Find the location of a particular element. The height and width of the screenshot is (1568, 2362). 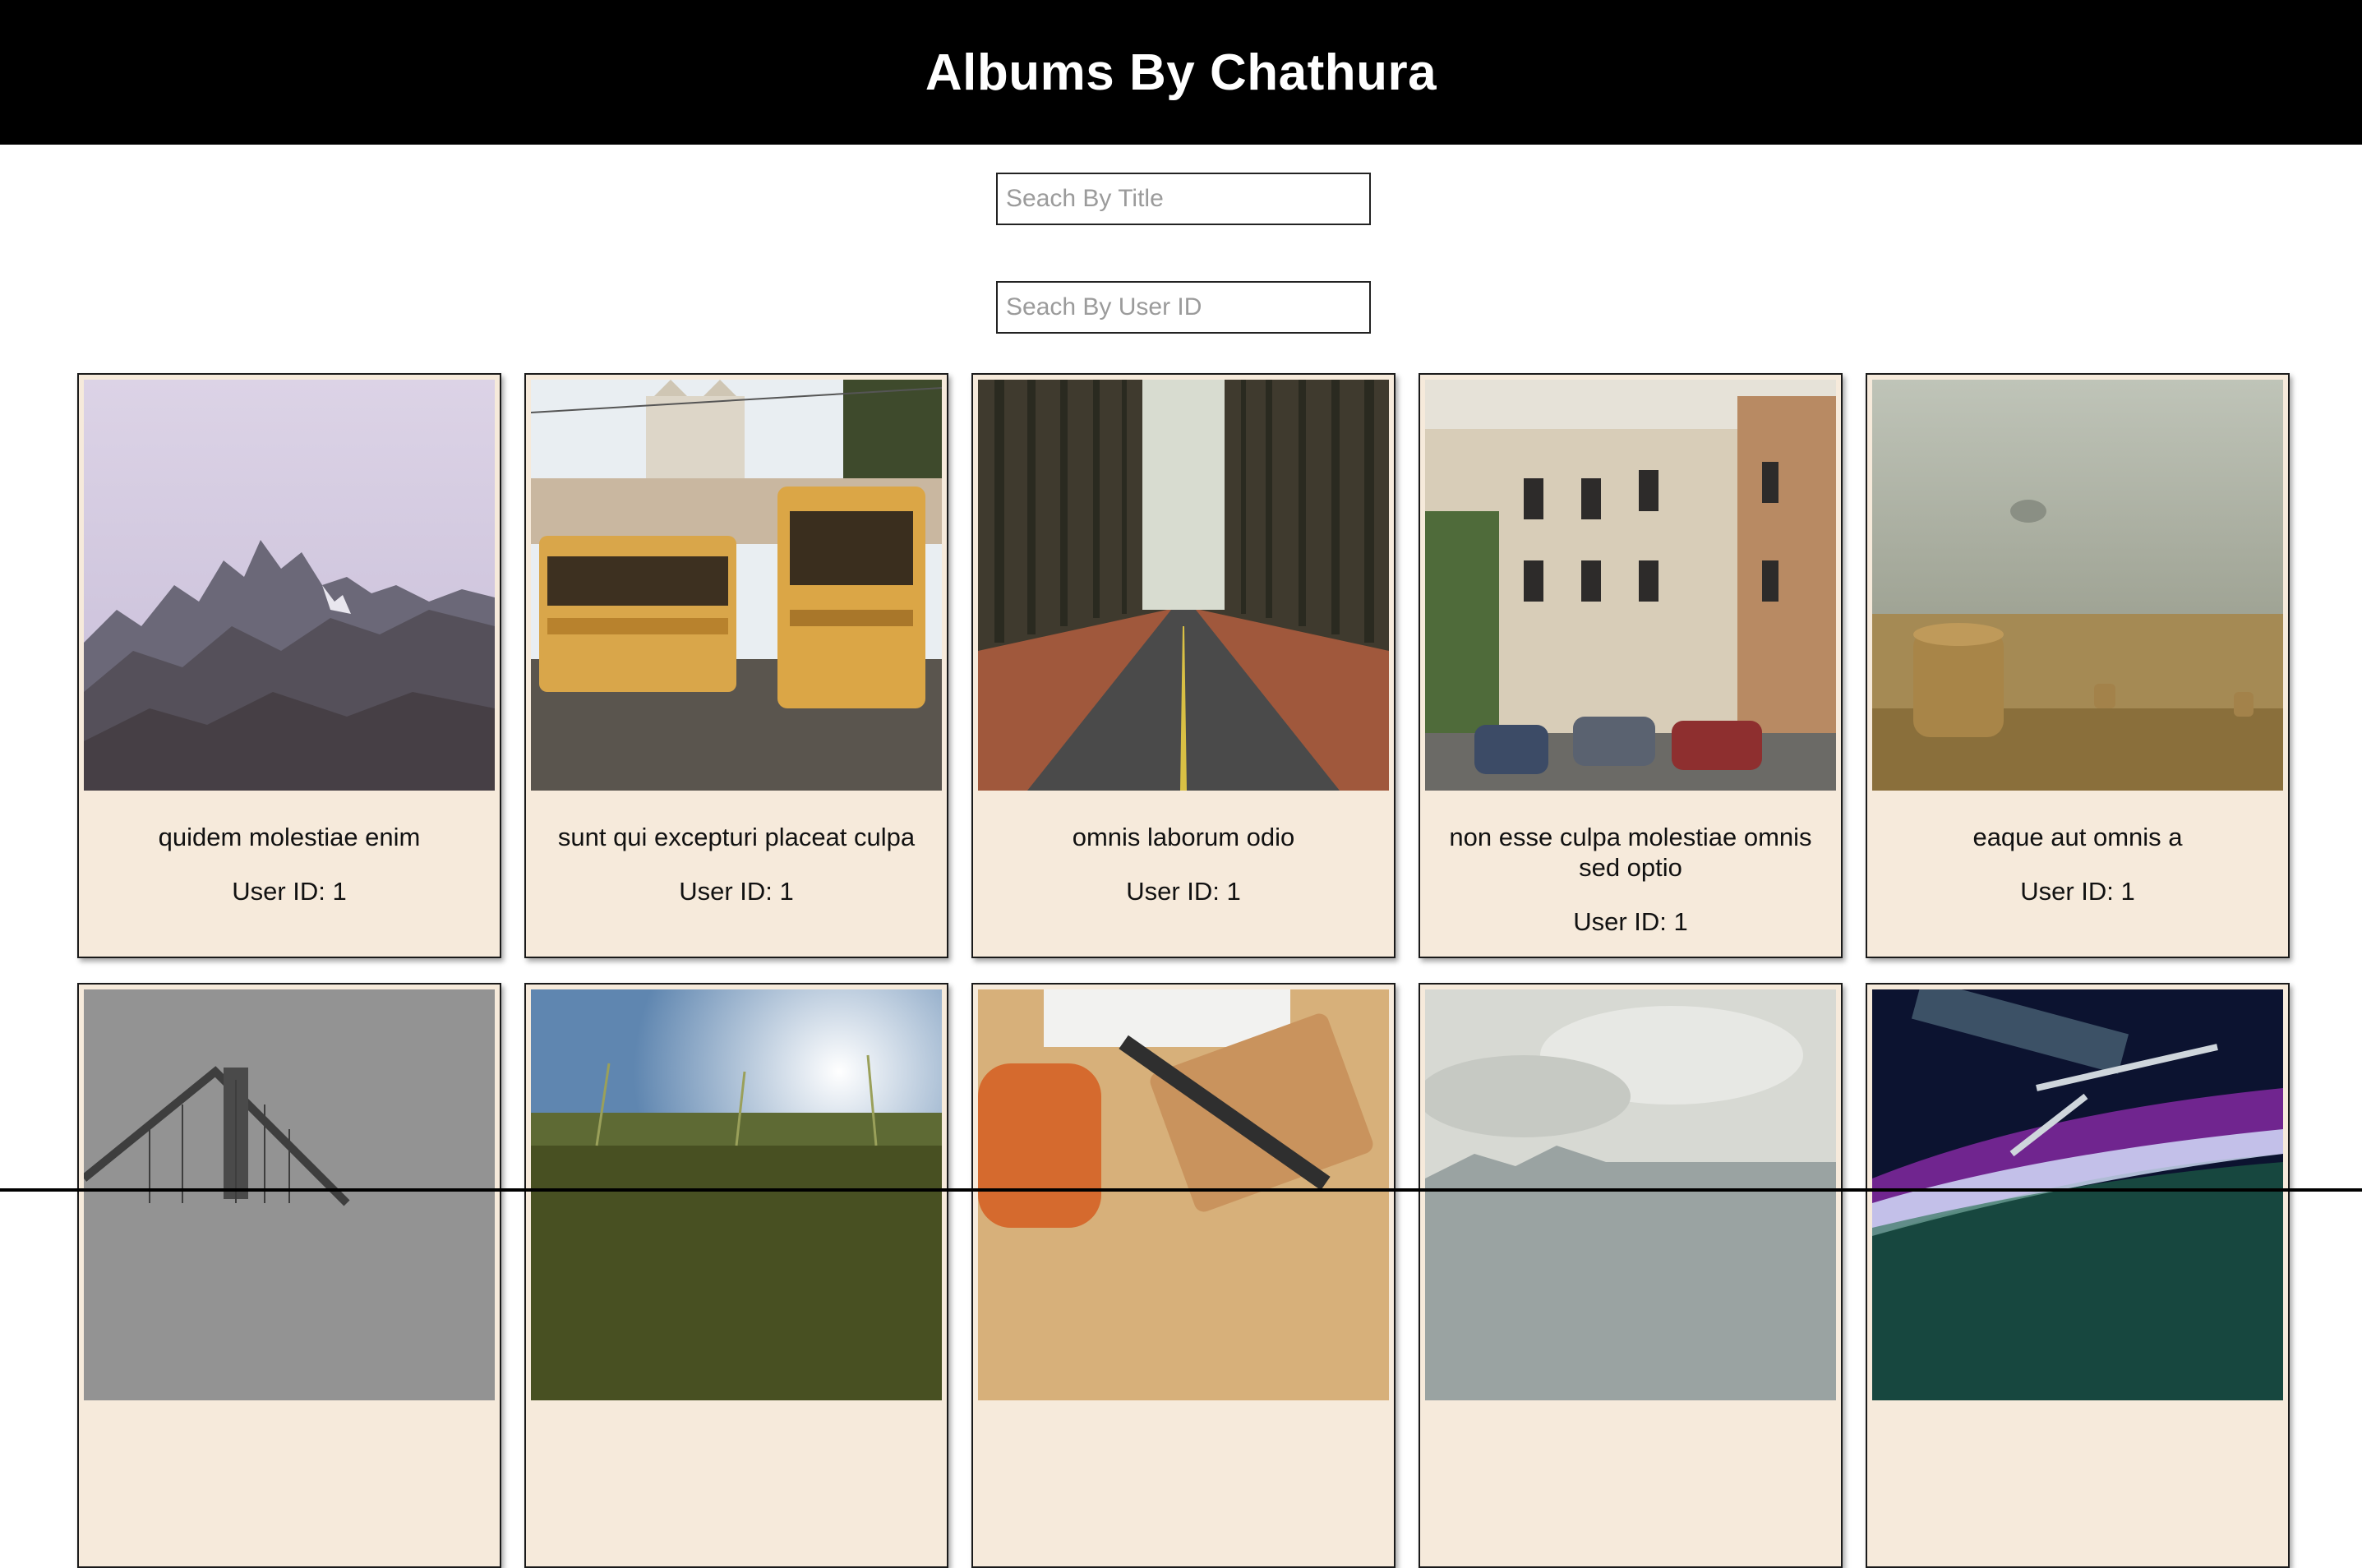

page-title: Albums By Chathura is located at coordinates (1181, 72).